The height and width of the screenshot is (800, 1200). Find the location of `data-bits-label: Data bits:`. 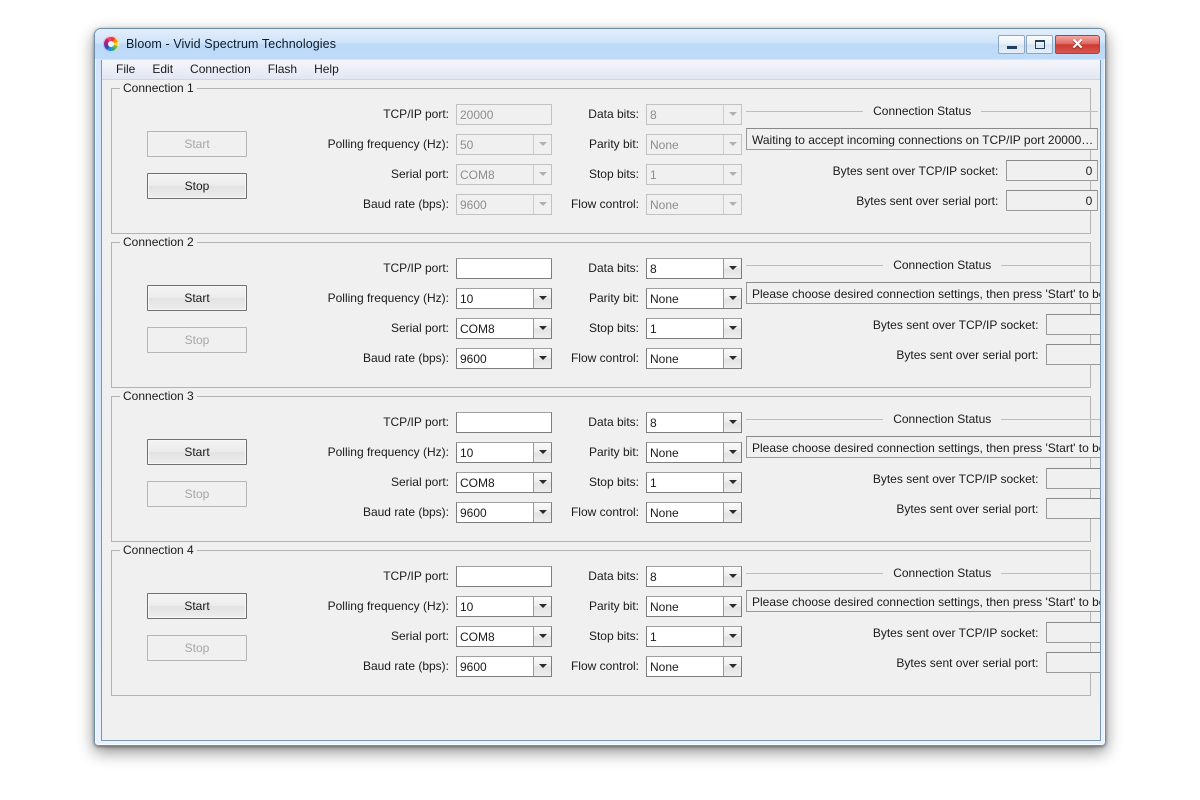

data-bits-label: Data bits: is located at coordinates (613, 114).